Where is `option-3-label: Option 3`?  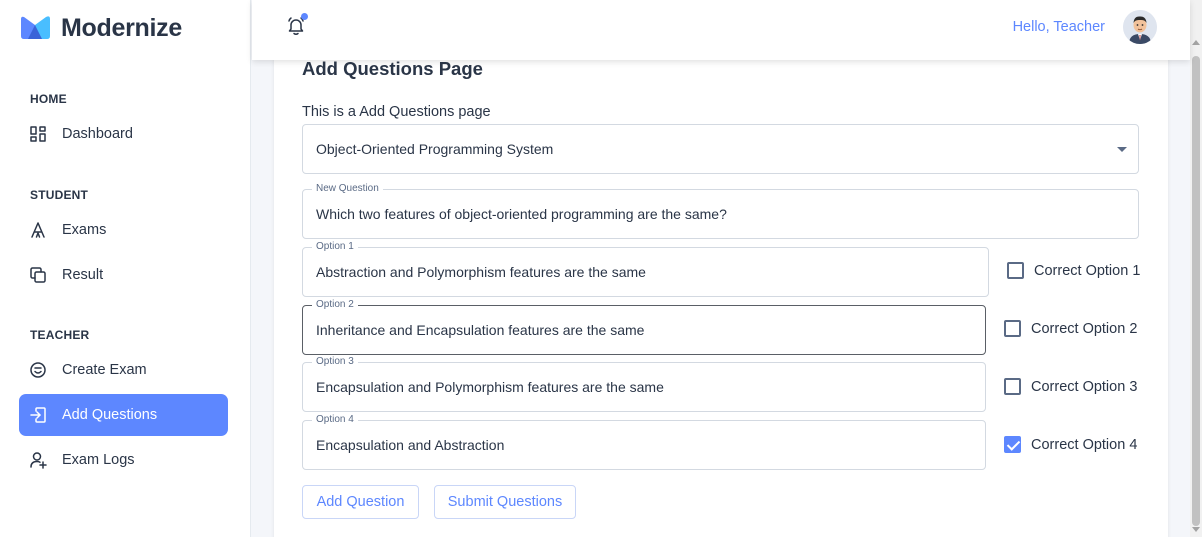 option-3-label: Option 3 is located at coordinates (335, 362).